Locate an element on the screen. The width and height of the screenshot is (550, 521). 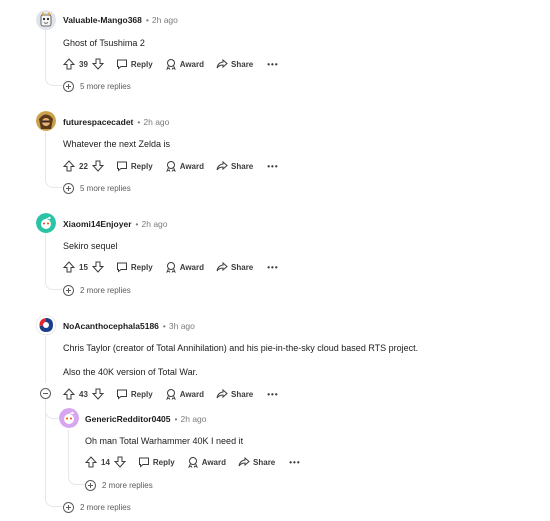
comment-actions: 15 Reply Award Share ••• is located at coordinates (171, 267).